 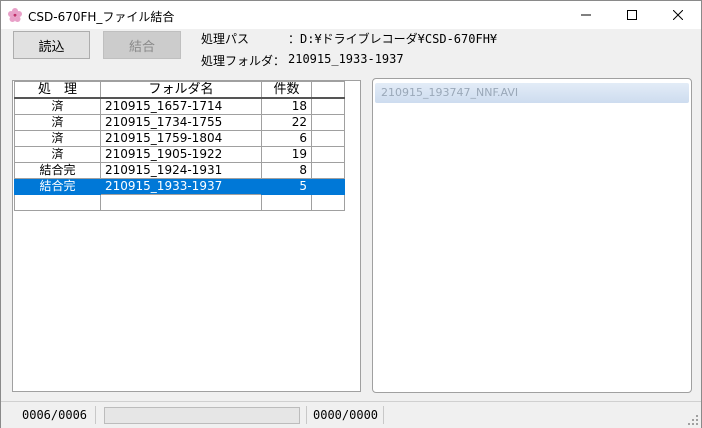 I want to click on close-button, so click(x=678, y=15).